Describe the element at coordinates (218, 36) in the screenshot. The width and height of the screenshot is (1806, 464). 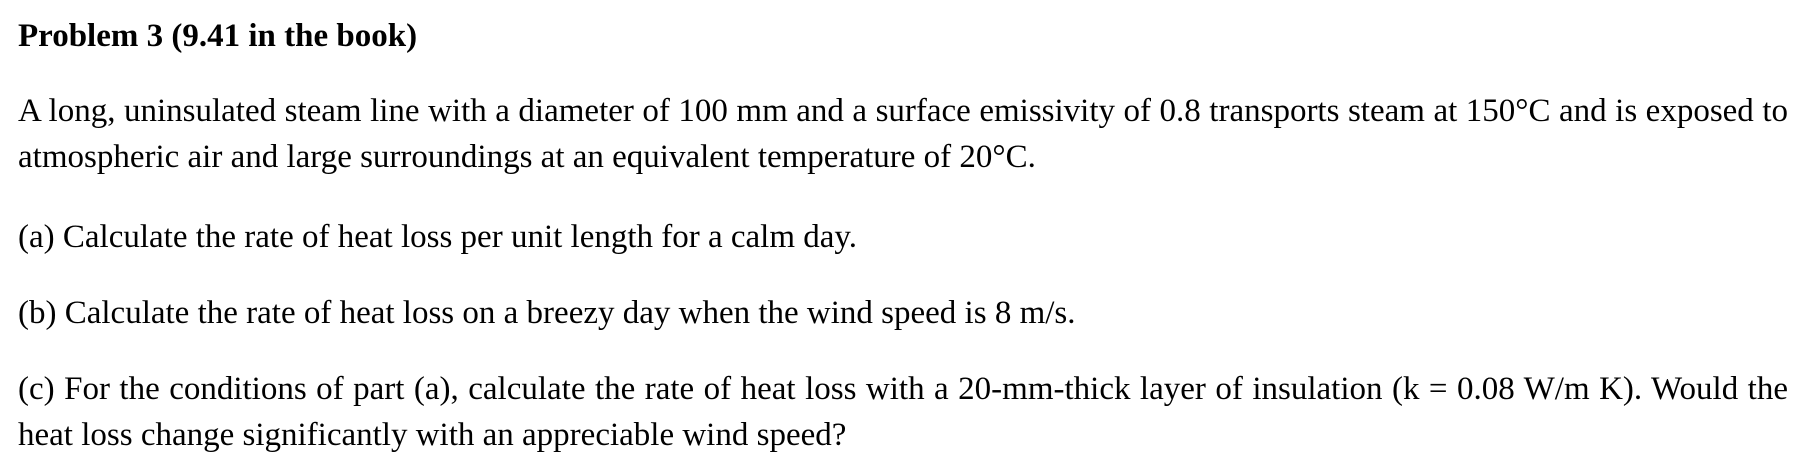
I see `problem-title: Problem 3 (9.41 in the book)` at that location.